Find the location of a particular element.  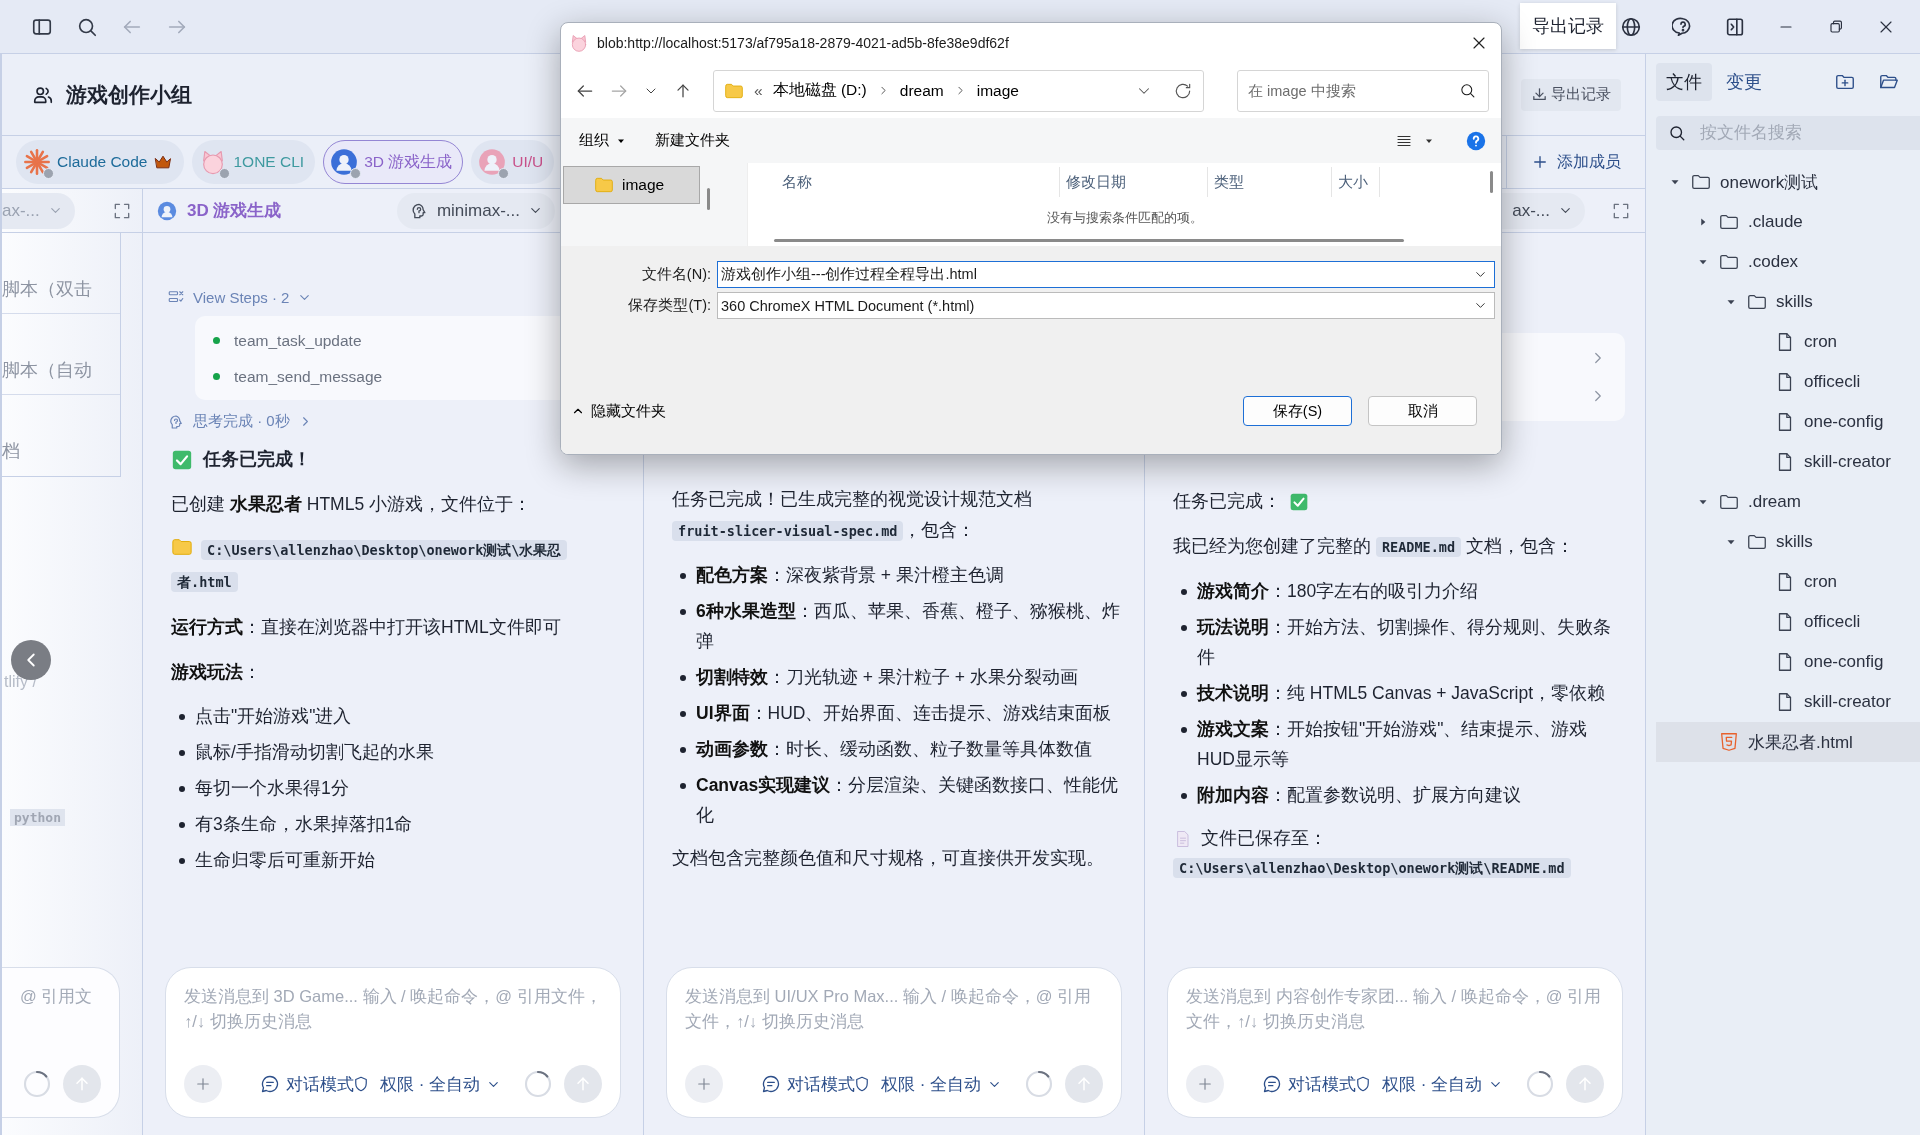

message-text: 文档包含完整颜色值和尺寸规格，可直接供开发实现。 is located at coordinates (888, 858).